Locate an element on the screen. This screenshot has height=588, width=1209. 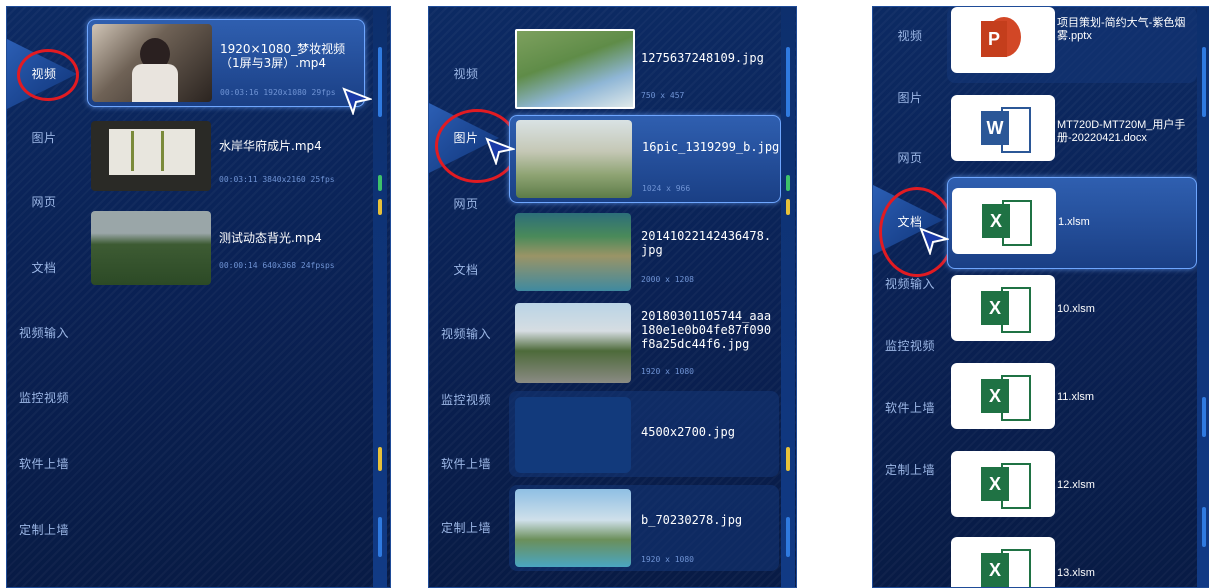
highlight-circle is located at coordinates (48, 75).